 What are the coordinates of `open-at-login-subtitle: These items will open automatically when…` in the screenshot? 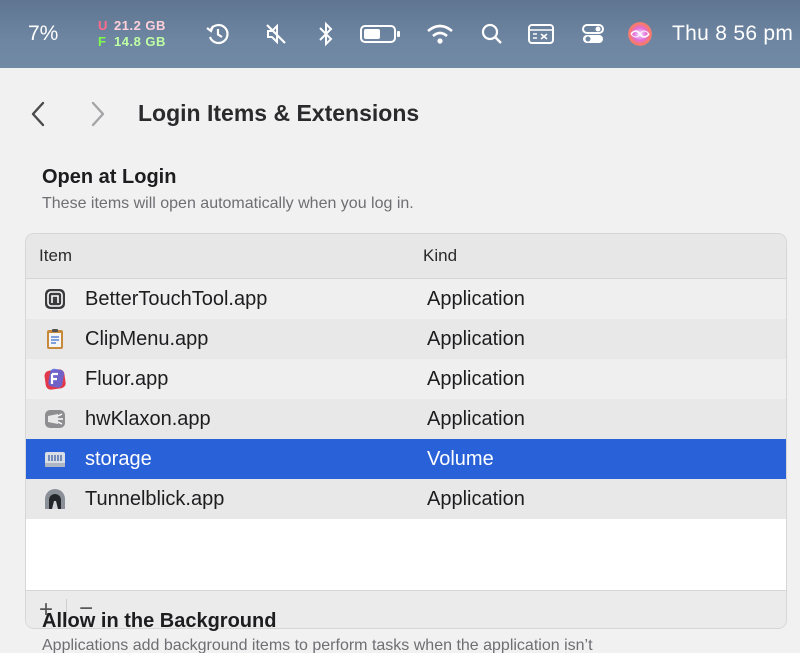 It's located at (228, 203).